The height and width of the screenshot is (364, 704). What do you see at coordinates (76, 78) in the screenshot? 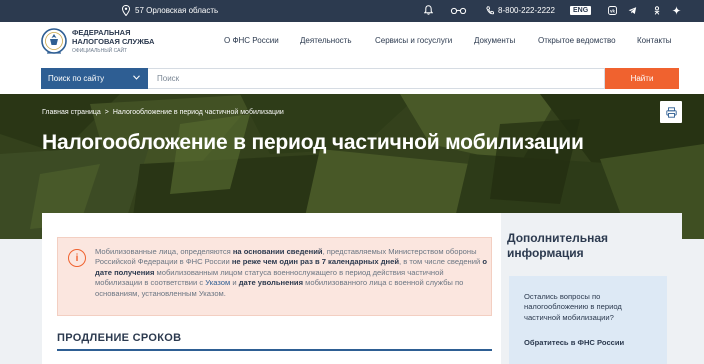
I see `search-scope-label: Поиск по сайту` at bounding box center [76, 78].